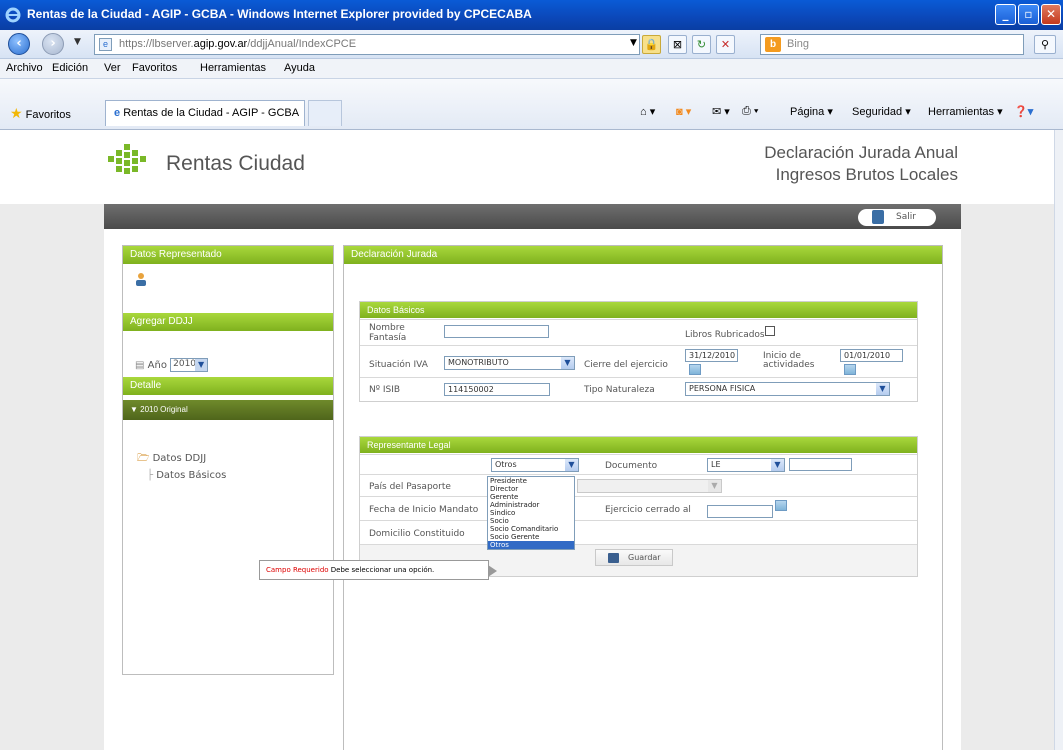  What do you see at coordinates (619, 390) in the screenshot?
I see `tipo-naturaleza-label: Tipo Naturaleza` at bounding box center [619, 390].